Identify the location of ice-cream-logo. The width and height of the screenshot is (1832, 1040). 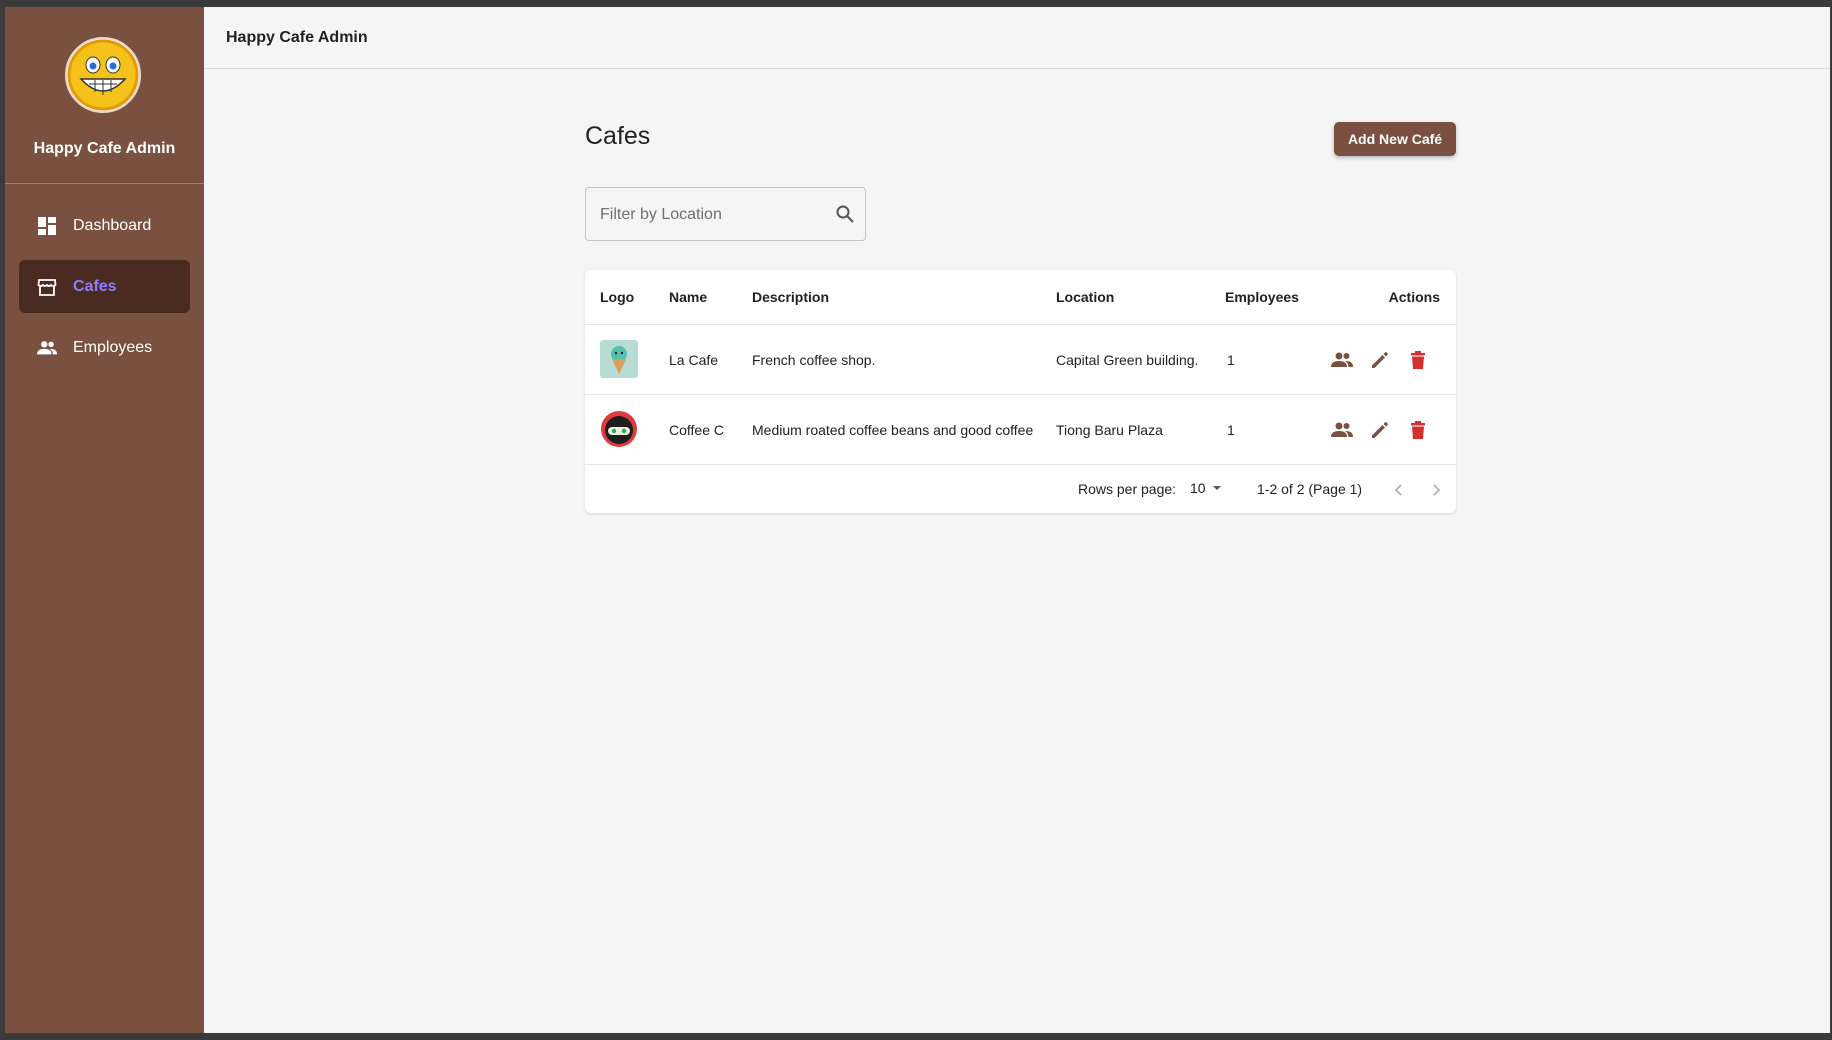
(619, 359).